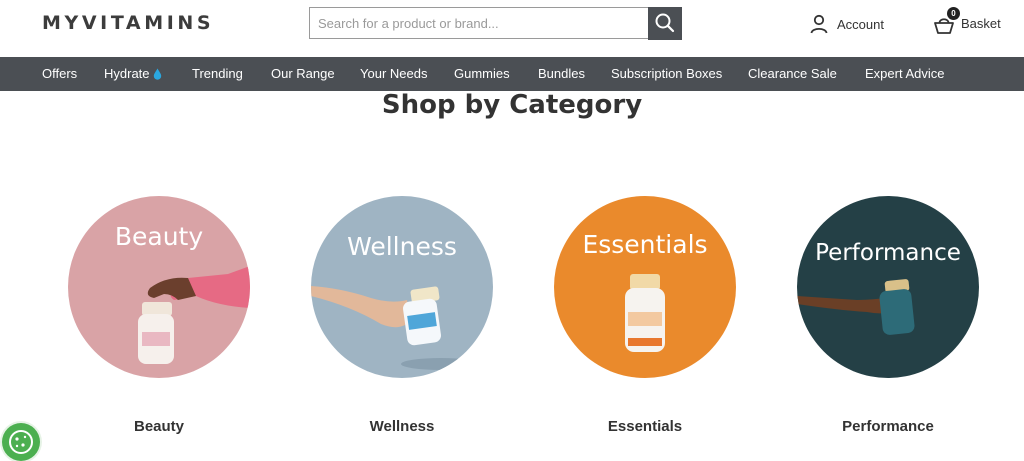 This screenshot has height=461, width=1024. I want to click on nav-item-offers: Offers, so click(59, 74).